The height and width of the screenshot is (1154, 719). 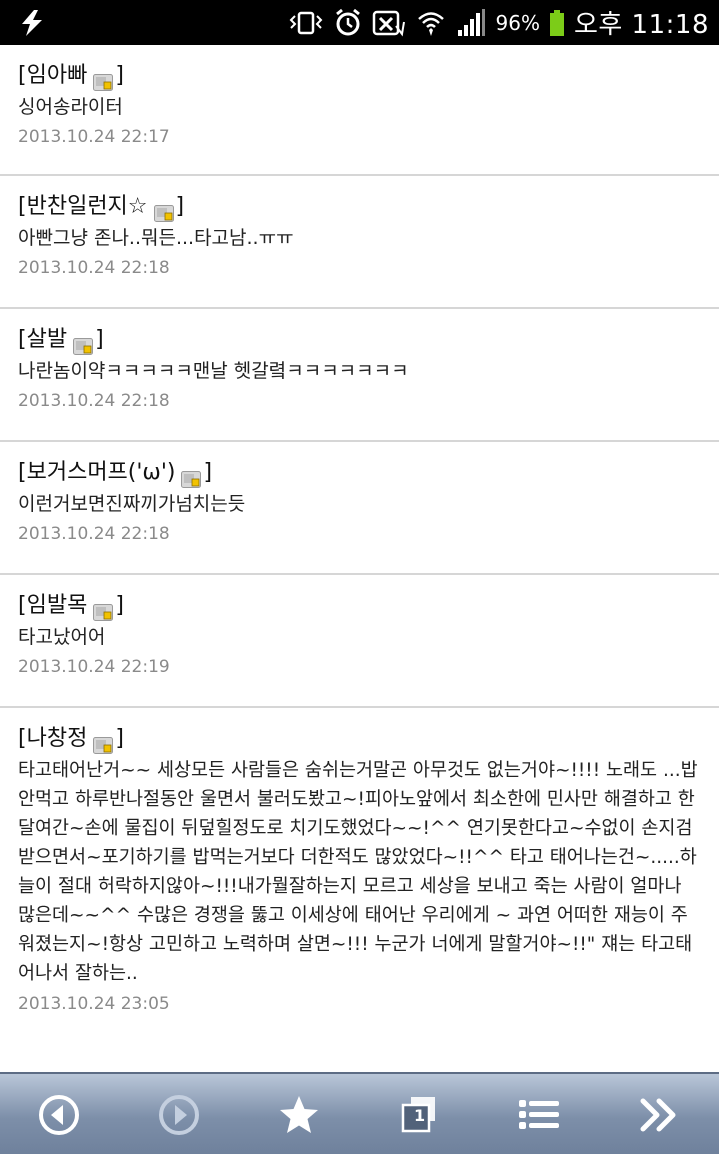 I want to click on comment-item: [임아빠 ] 싱어송라이터 2013.10.24 22:17, so click(x=359, y=110).